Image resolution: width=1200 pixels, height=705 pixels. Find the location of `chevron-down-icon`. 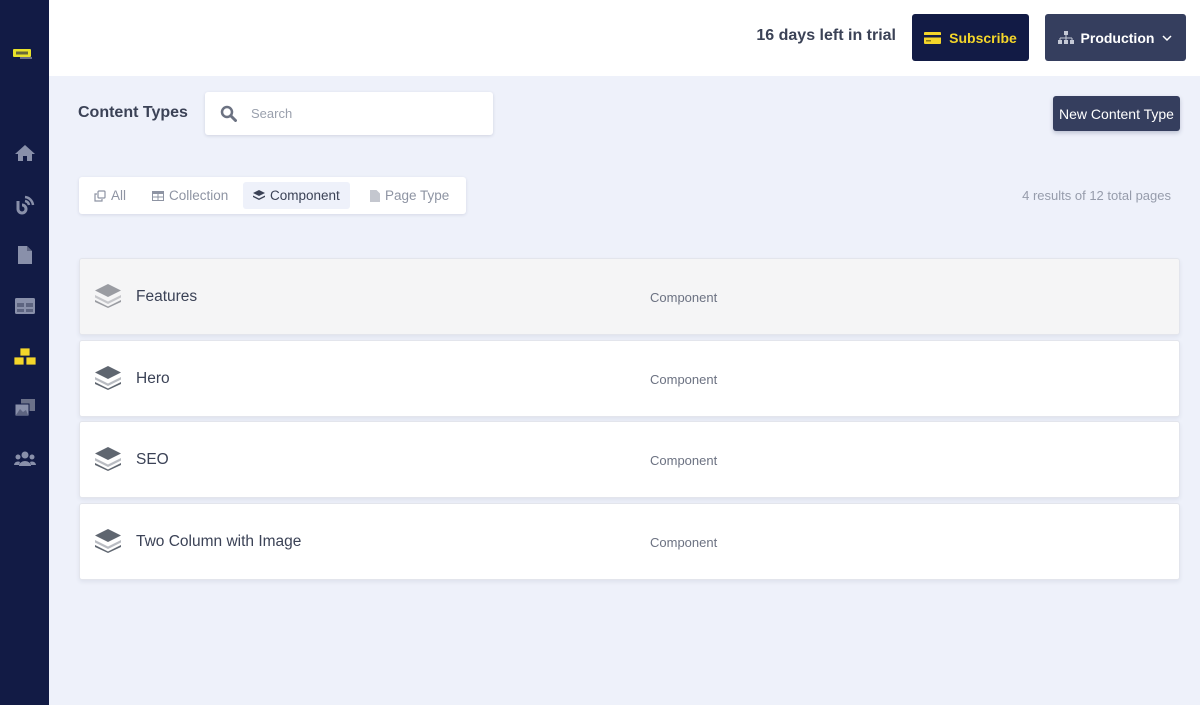

chevron-down-icon is located at coordinates (1167, 37).